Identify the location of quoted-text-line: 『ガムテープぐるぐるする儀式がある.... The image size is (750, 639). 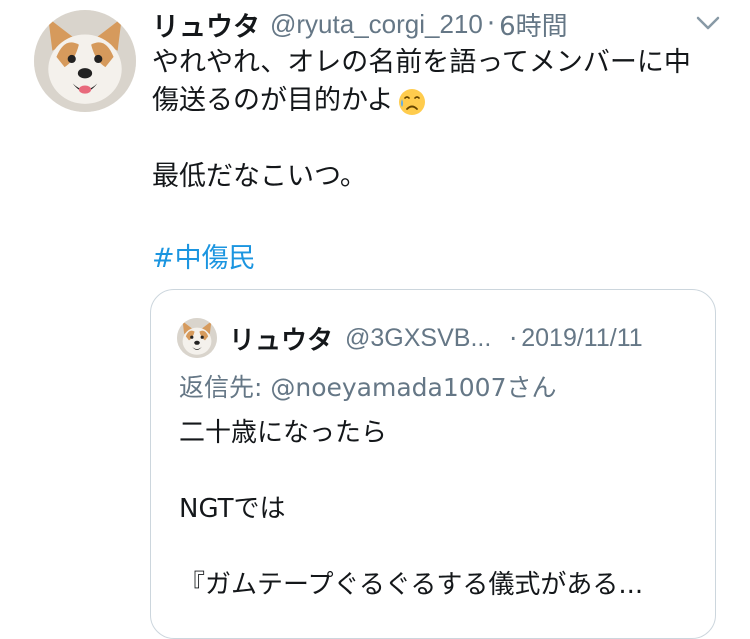
(411, 585).